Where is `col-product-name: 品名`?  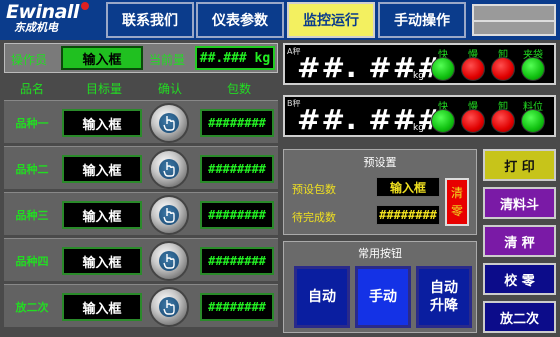 col-product-name: 品名 is located at coordinates (31, 89).